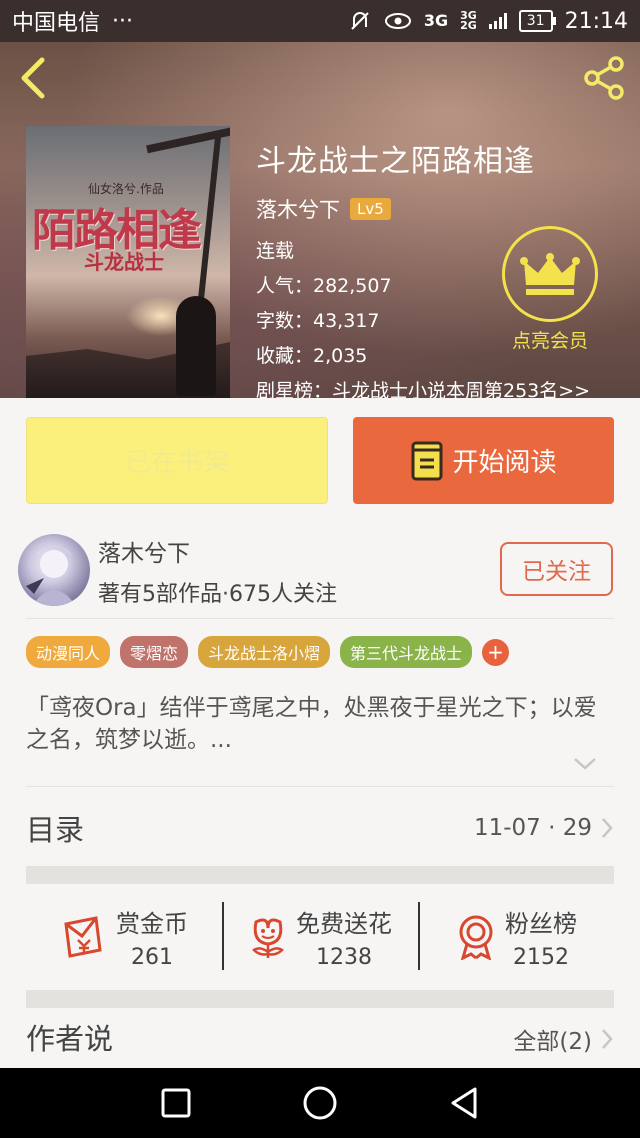  I want to click on stat-label: 赏金币, so click(152, 924).